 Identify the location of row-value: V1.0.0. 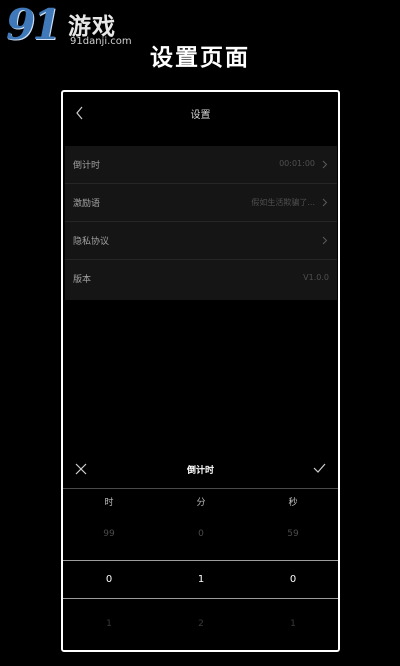
(316, 277).